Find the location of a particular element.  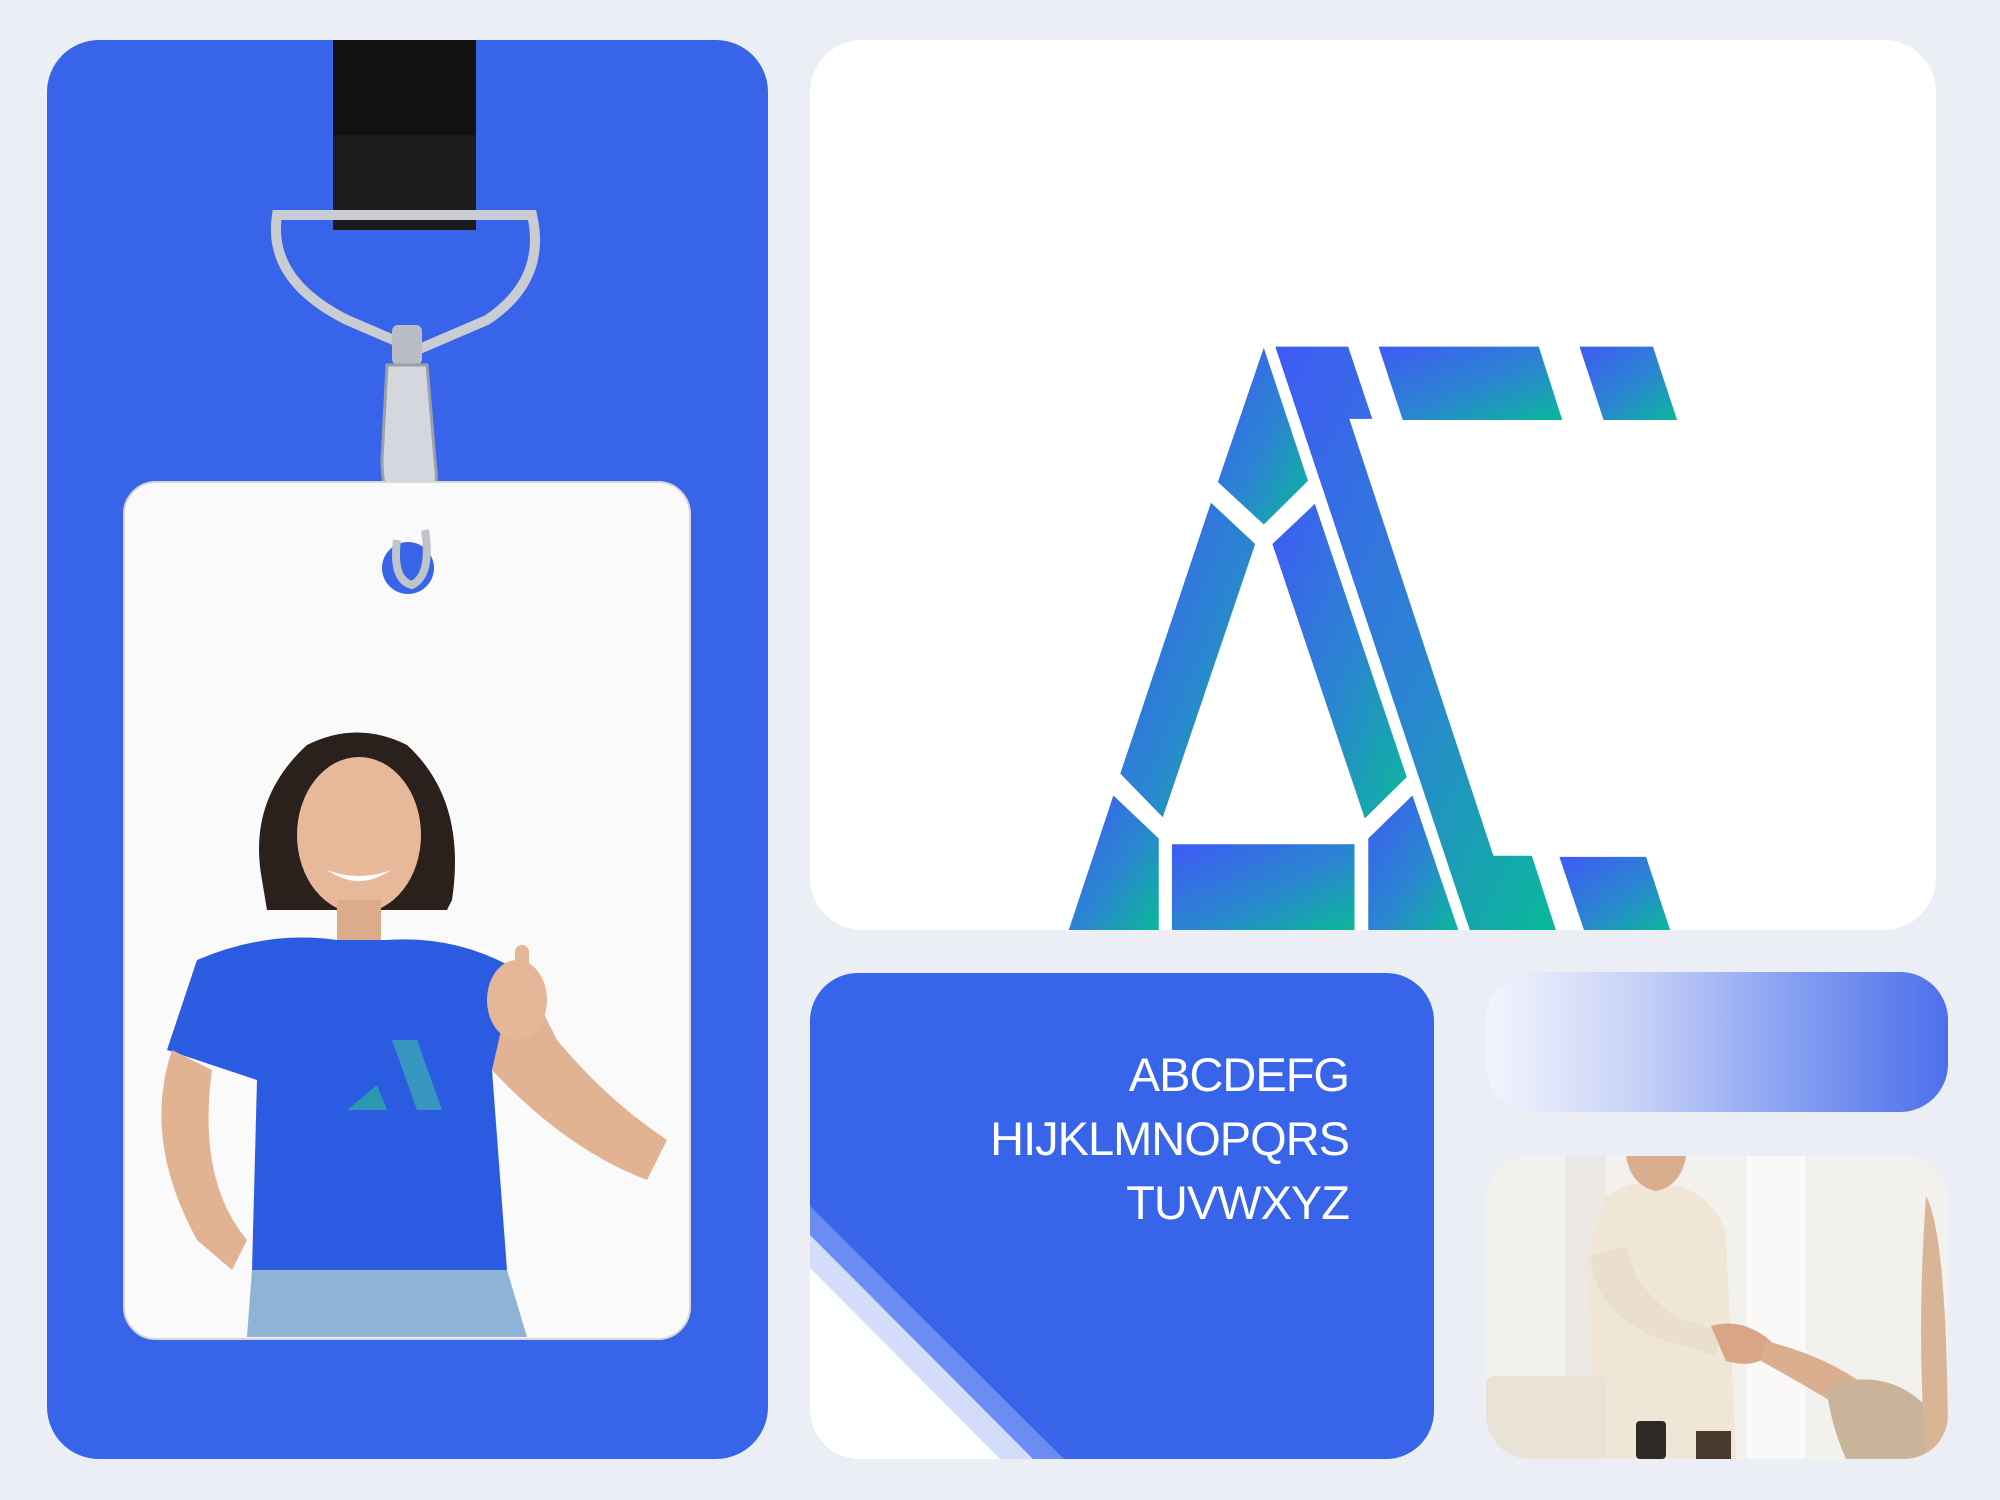

handshake-illustration is located at coordinates (1717, 1307).